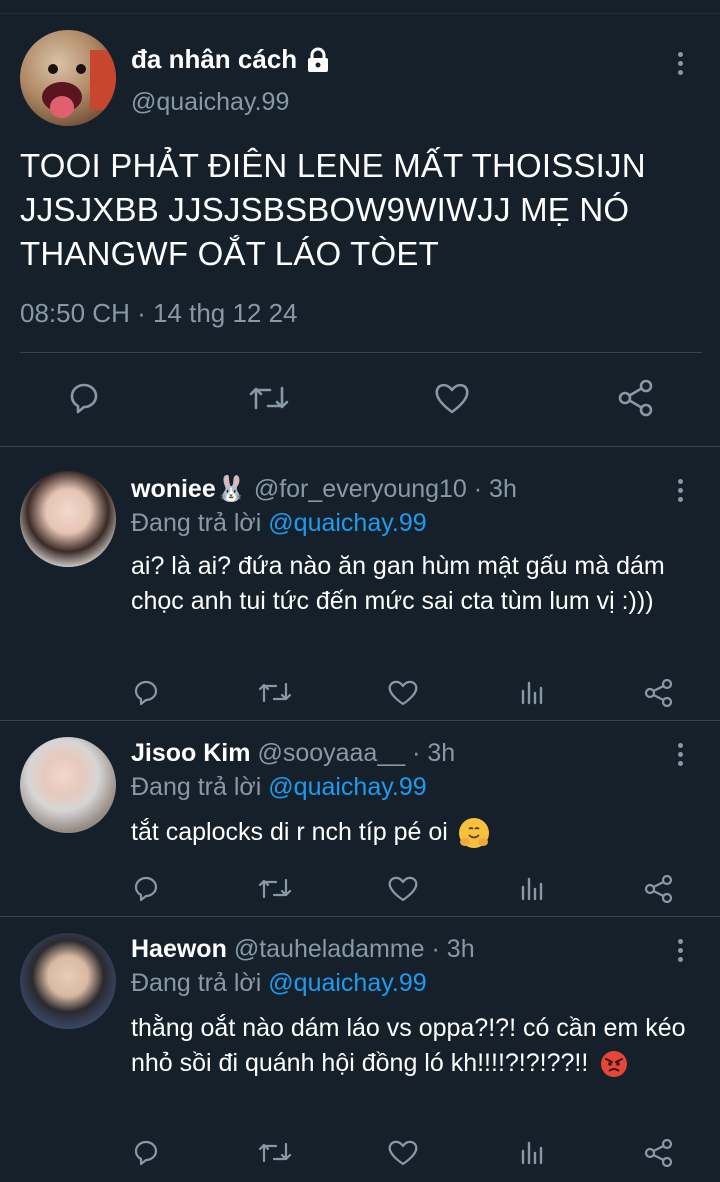 The width and height of the screenshot is (720, 1182). I want to click on reply-header: woniee🐰 @for_everyoung10 · 3h, so click(324, 489).